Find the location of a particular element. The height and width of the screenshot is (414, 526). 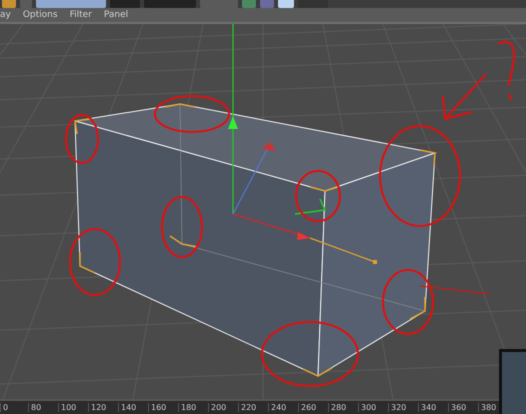

menu-item: Filter is located at coordinates (81, 15).